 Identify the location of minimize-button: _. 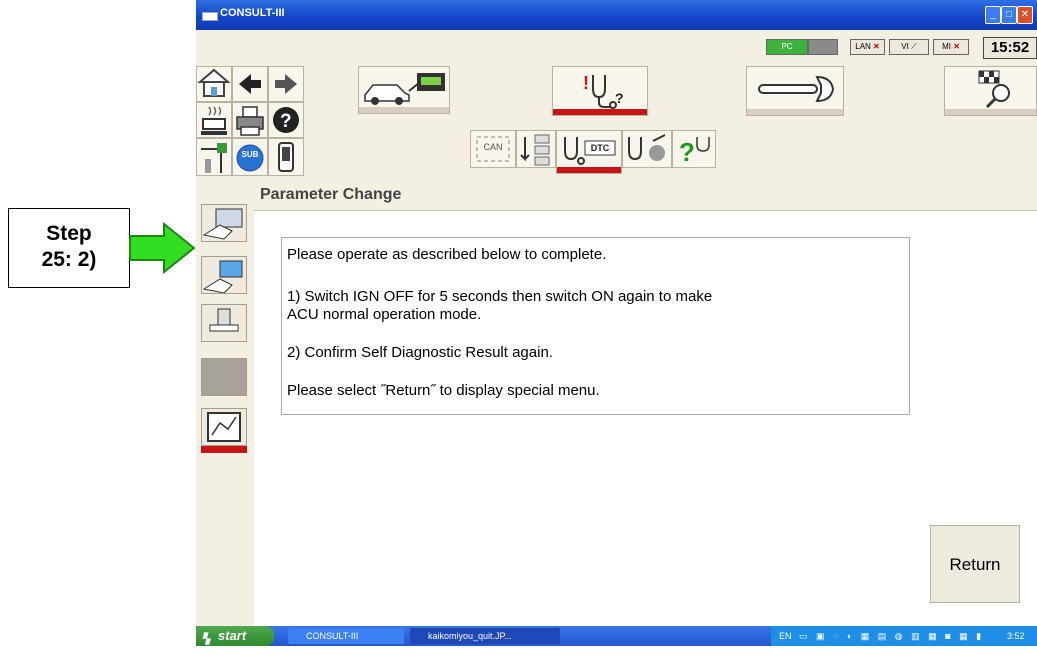
(993, 15).